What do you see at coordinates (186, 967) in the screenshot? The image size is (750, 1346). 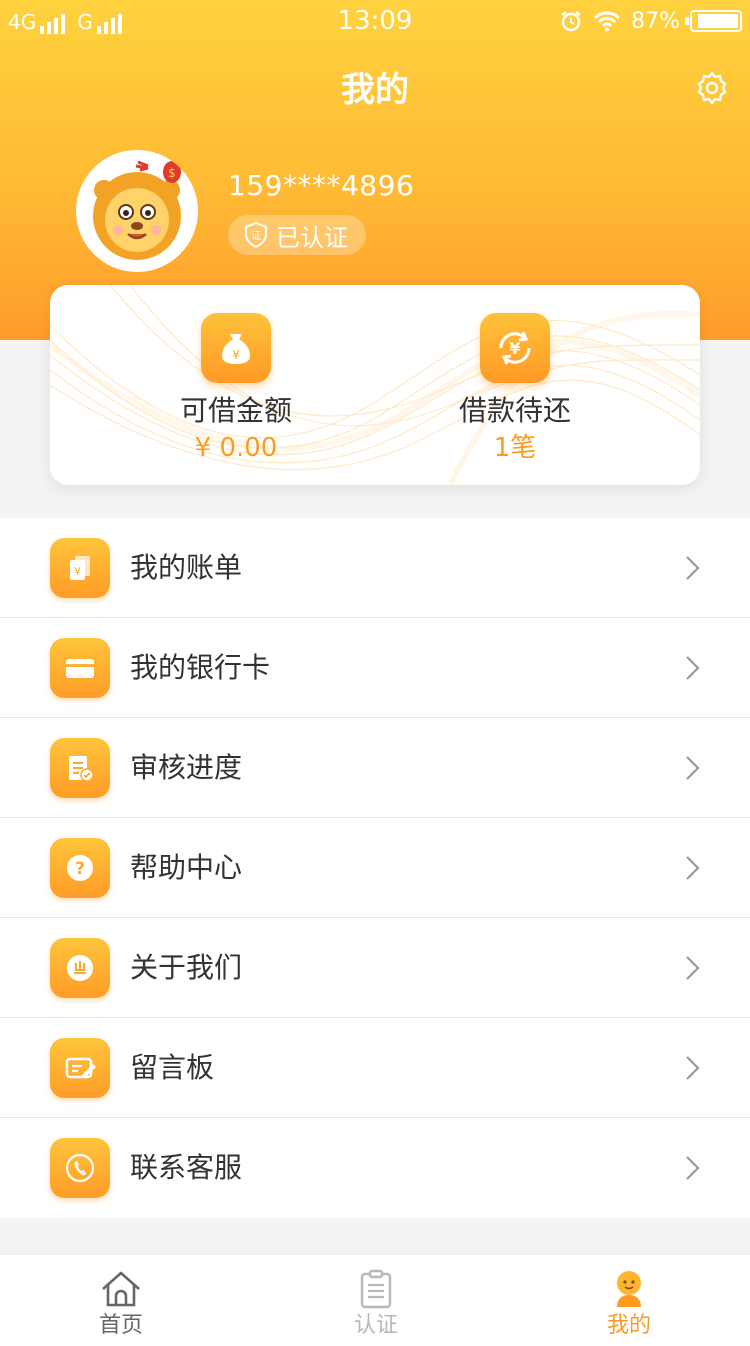 I see `menu-item-label: 关于我们` at bounding box center [186, 967].